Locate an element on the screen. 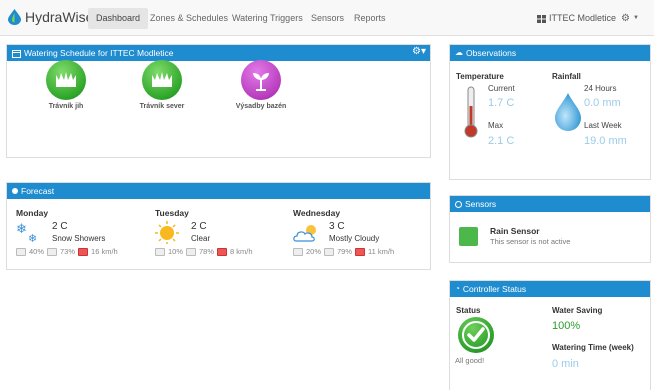  humidity-value: 79% is located at coordinates (345, 251).